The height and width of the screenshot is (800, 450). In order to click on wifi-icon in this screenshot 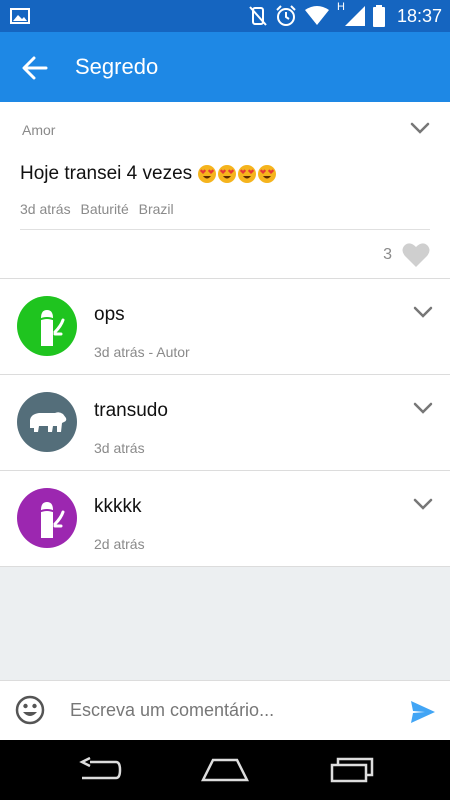, I will do `click(317, 15)`.